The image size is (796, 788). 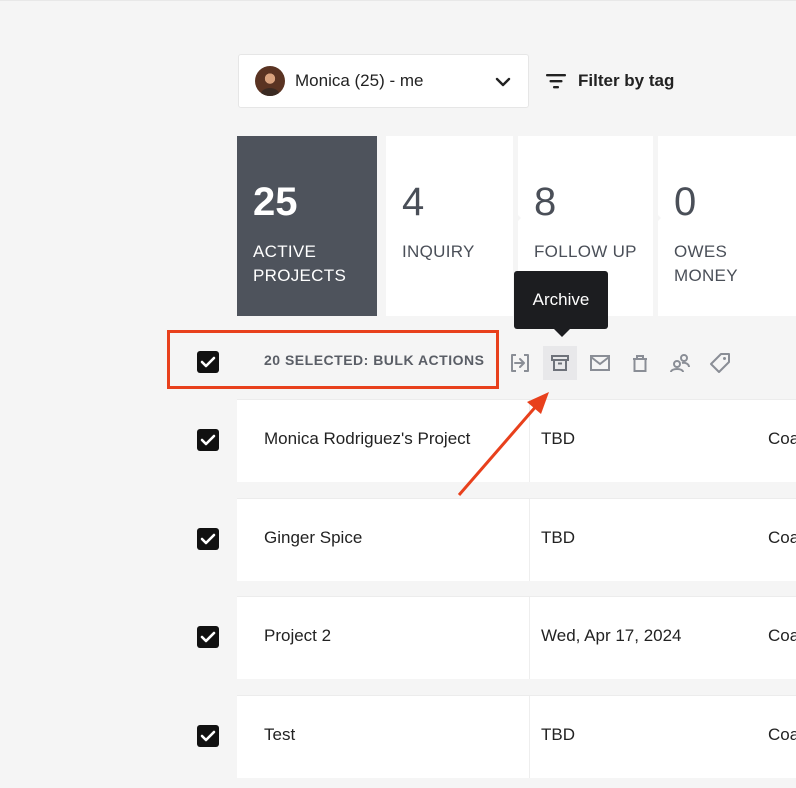 I want to click on email-button, so click(x=600, y=363).